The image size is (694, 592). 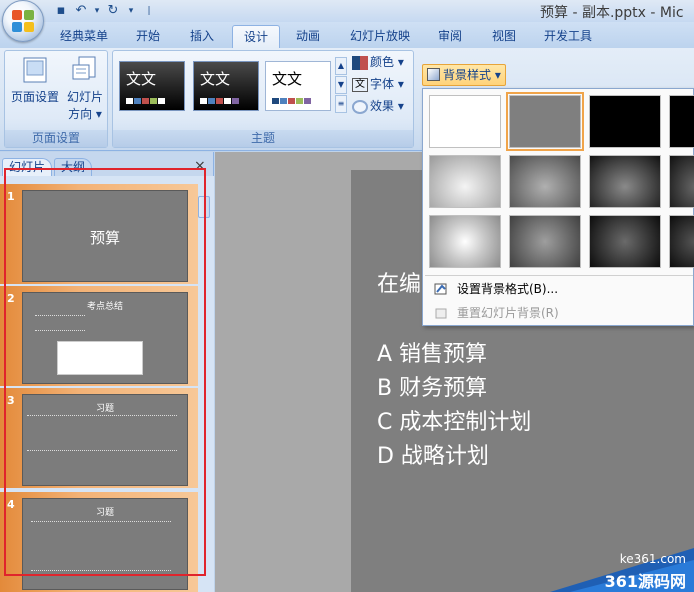 What do you see at coordinates (256, 36) in the screenshot?
I see `tab-design: 设计` at bounding box center [256, 36].